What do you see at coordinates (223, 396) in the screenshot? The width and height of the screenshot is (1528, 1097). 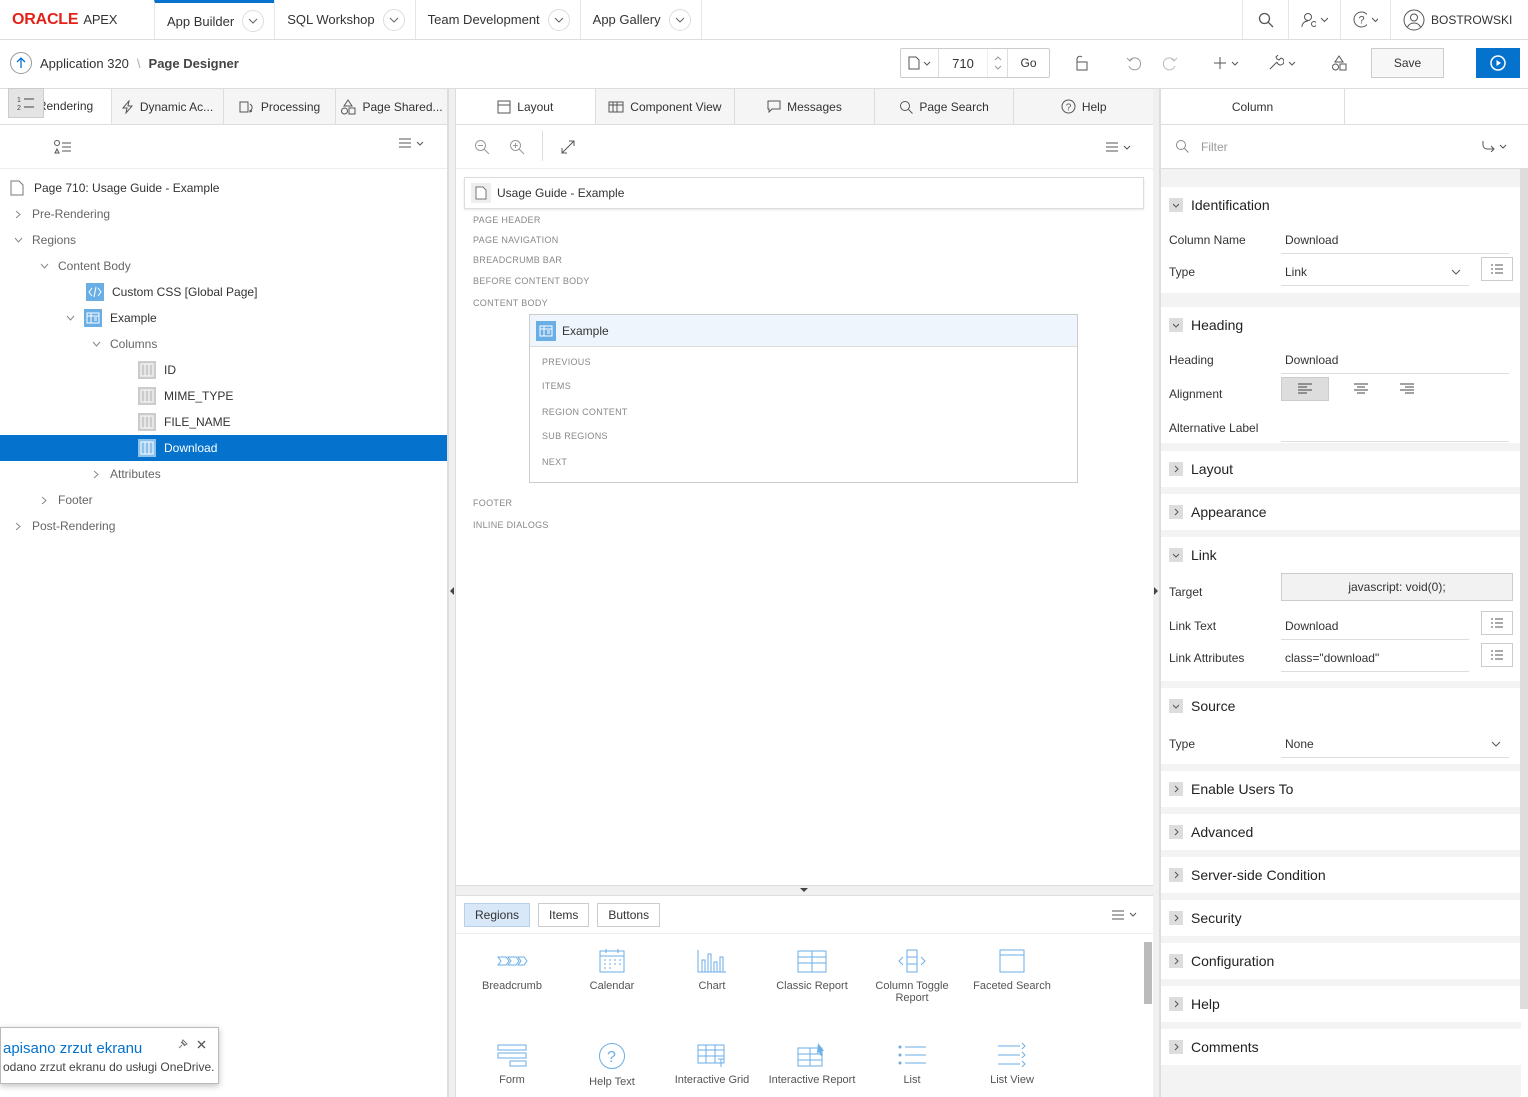 I see `tree-node-column-mime-type: MIME_TYPE` at bounding box center [223, 396].